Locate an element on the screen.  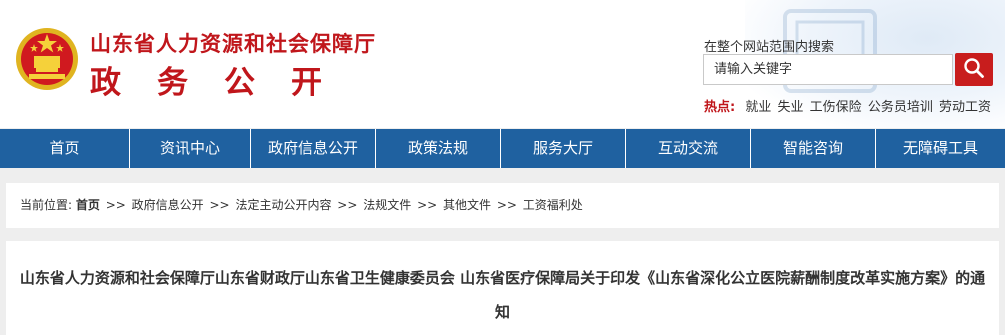
search-icon is located at coordinates (974, 68).